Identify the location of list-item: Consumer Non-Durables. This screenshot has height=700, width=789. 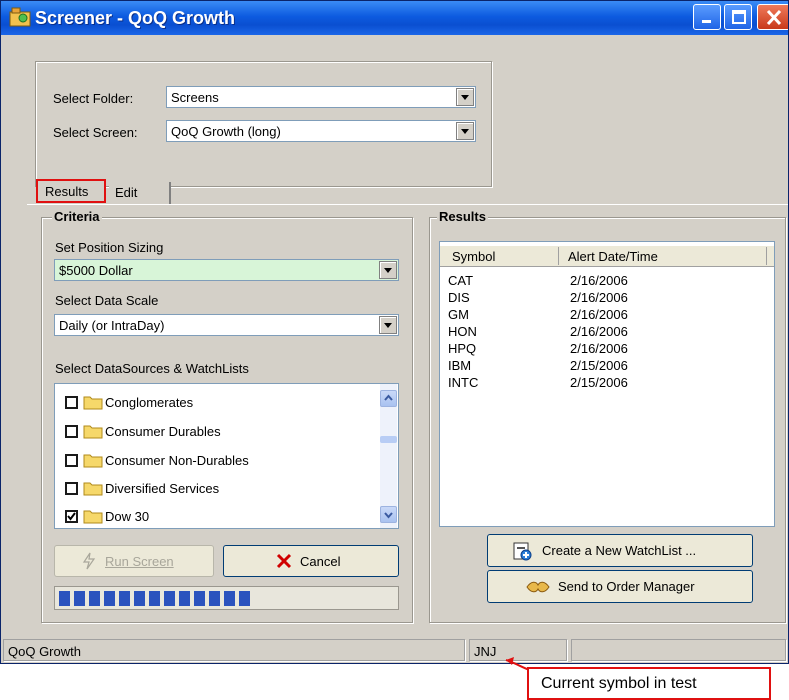
(220, 462).